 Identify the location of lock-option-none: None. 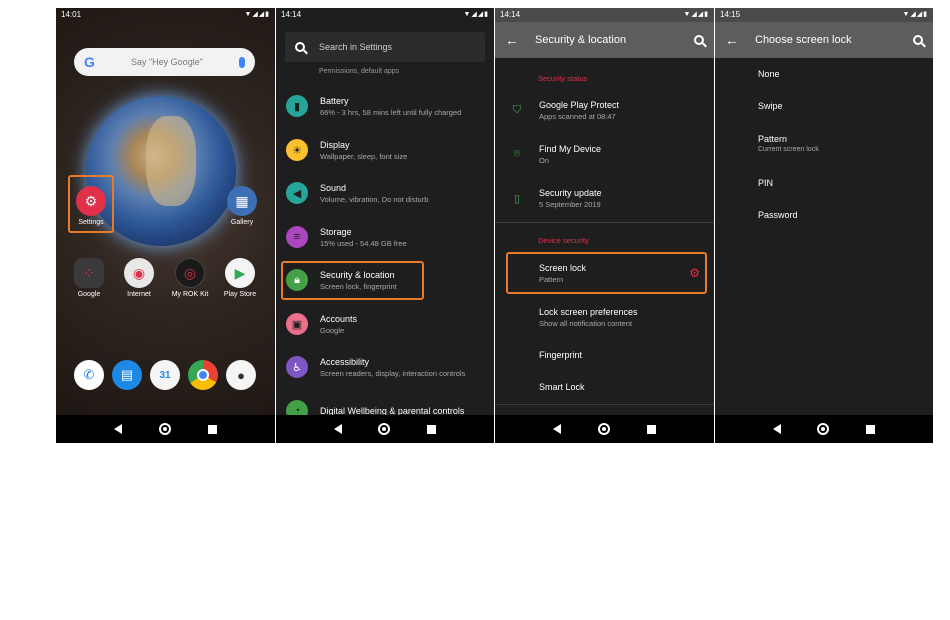
(769, 74).